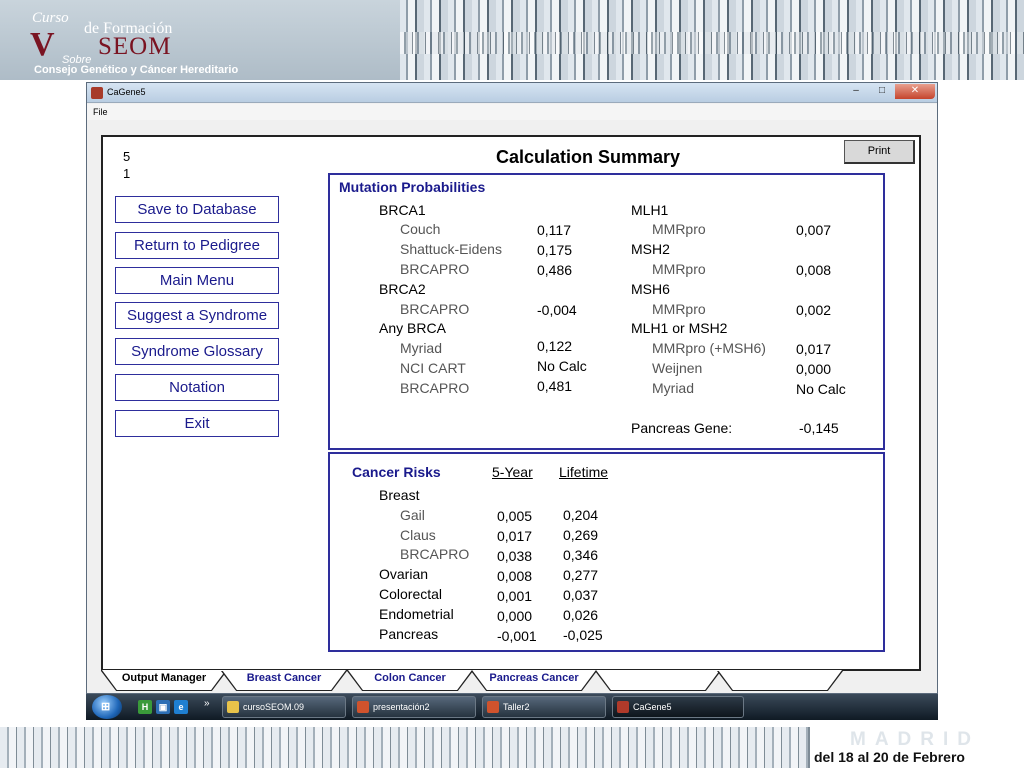 The height and width of the screenshot is (768, 1024). Describe the element at coordinates (404, 574) in the screenshot. I see `risk-row-label: Ovarian` at that location.